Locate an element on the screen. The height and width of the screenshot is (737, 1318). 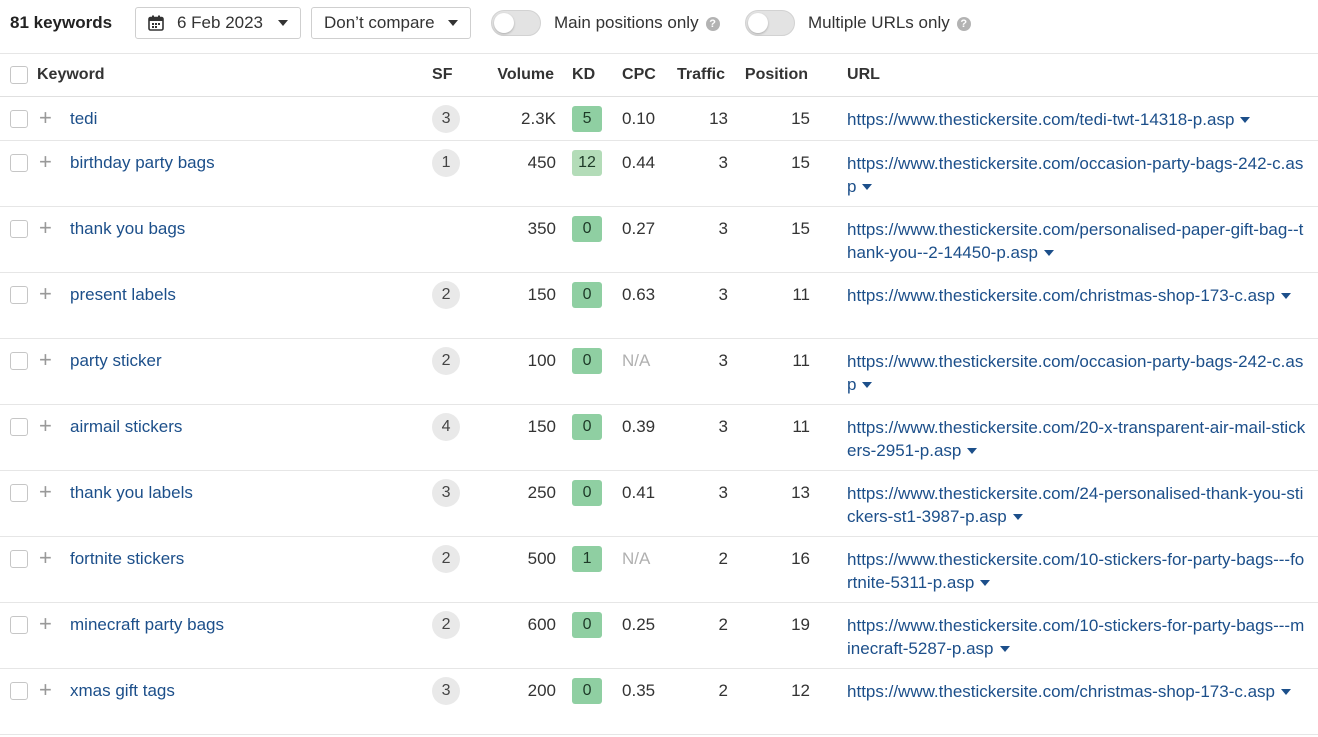
main-positions-toggle is located at coordinates (516, 23).